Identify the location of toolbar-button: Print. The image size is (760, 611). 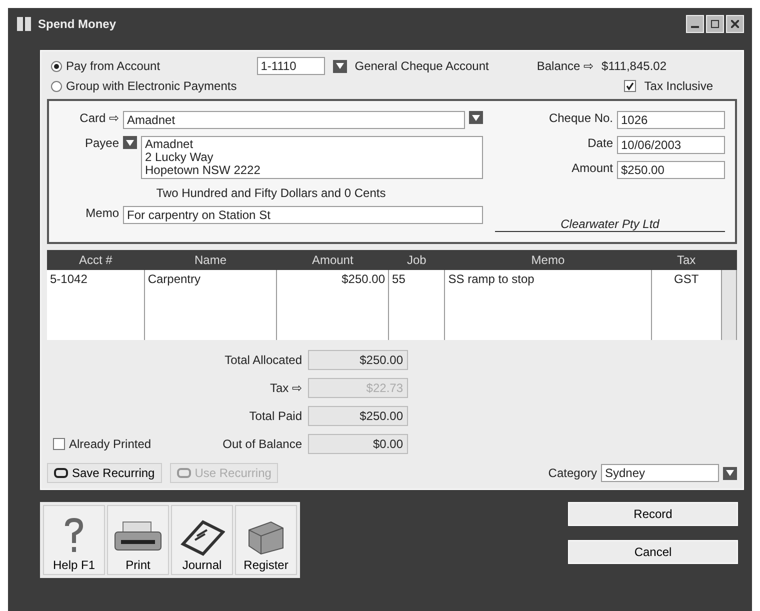
(138, 540).